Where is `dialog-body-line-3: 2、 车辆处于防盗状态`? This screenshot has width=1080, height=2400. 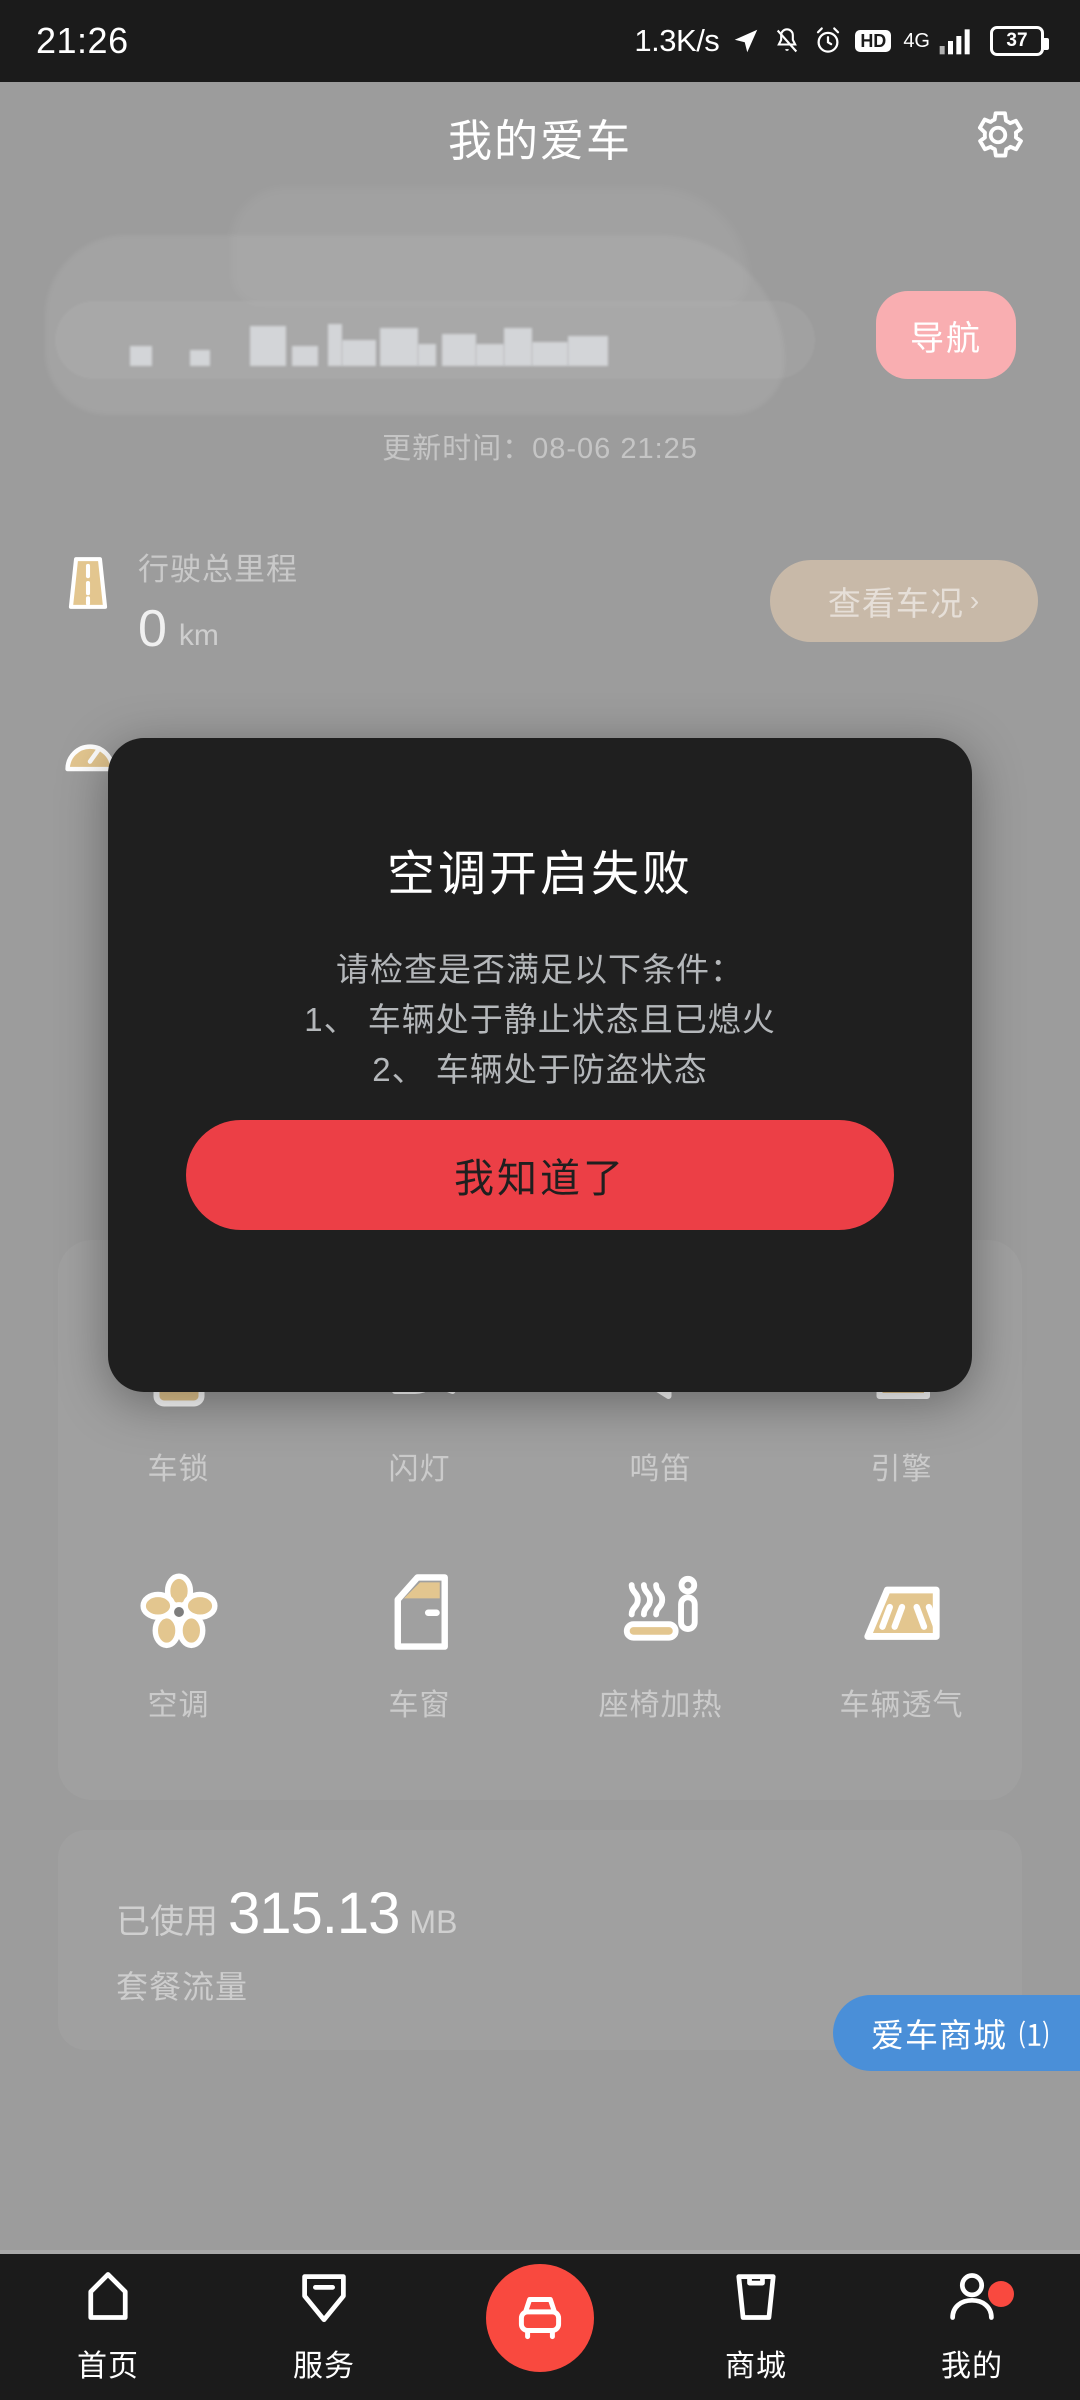 dialog-body-line-3: 2、 车辆处于防盗状态 is located at coordinates (540, 1070).